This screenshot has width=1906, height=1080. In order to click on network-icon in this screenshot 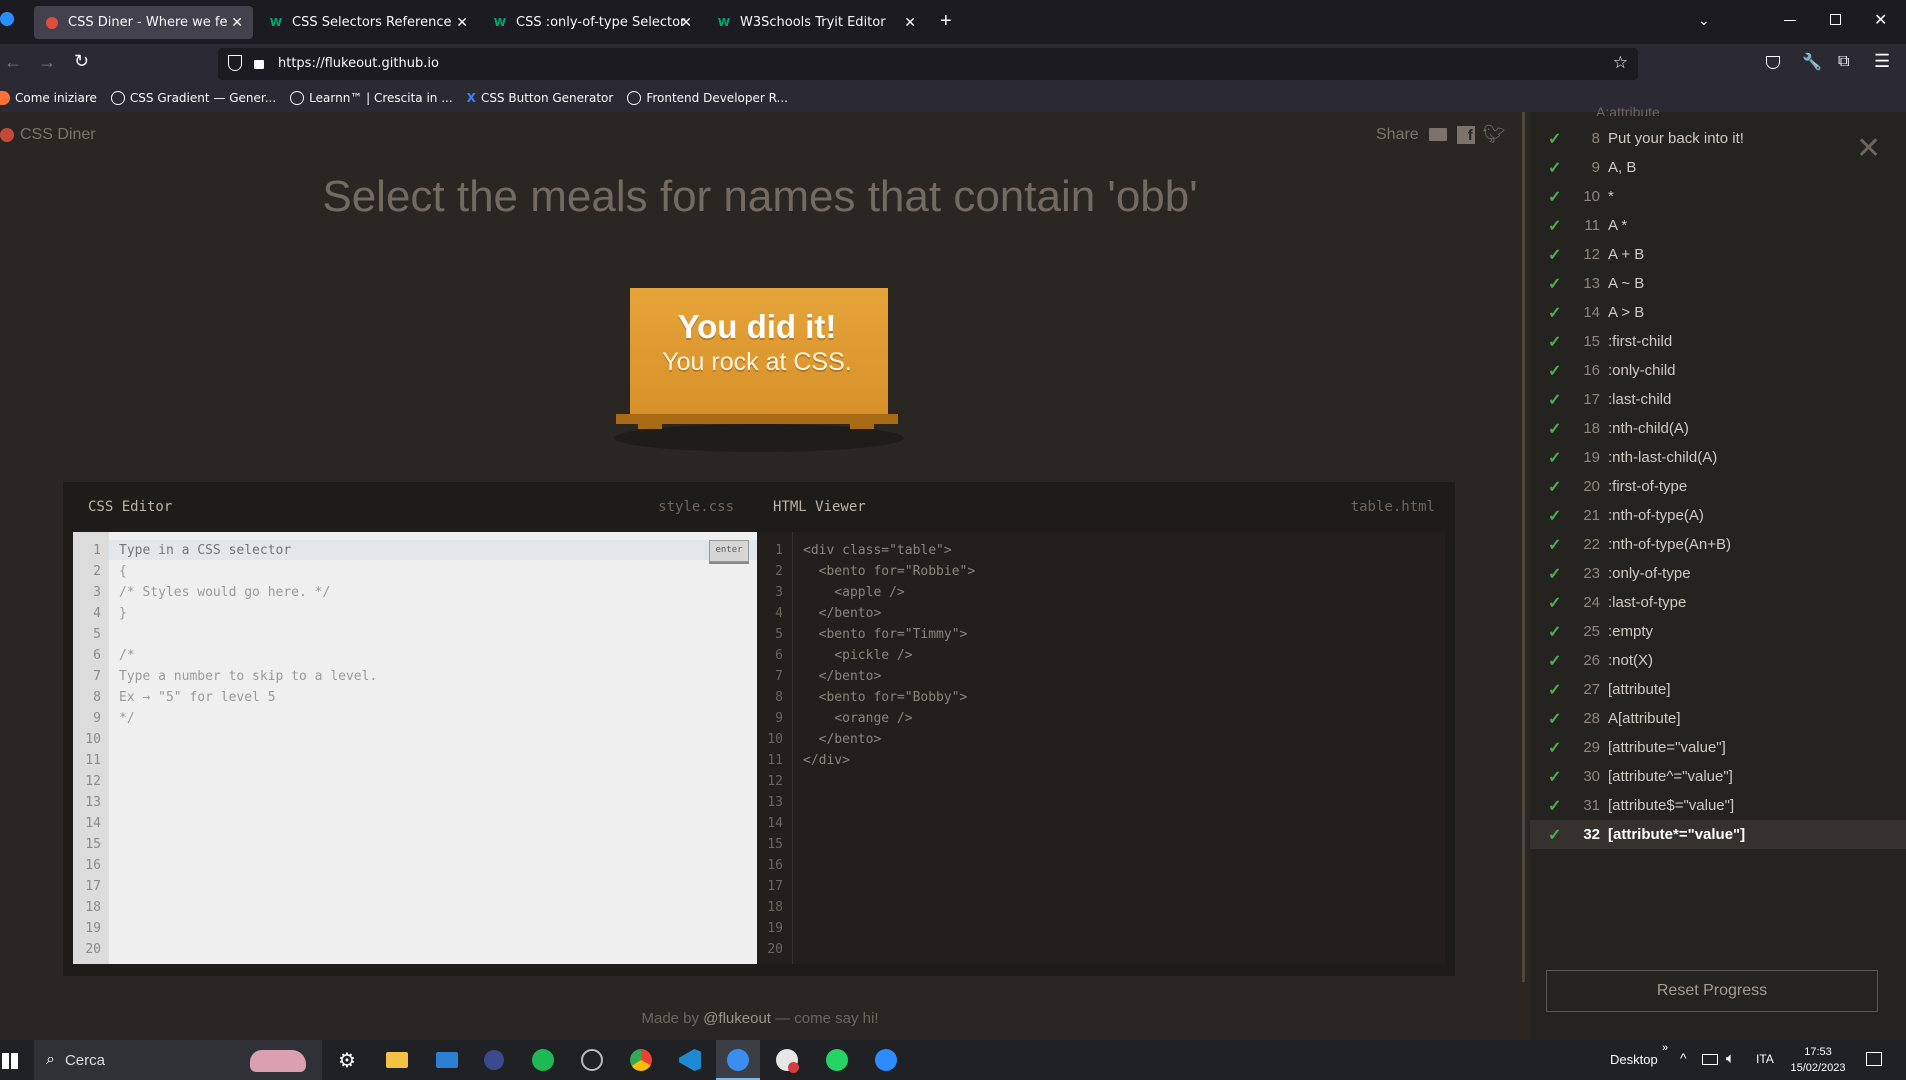, I will do `click(1710, 1059)`.